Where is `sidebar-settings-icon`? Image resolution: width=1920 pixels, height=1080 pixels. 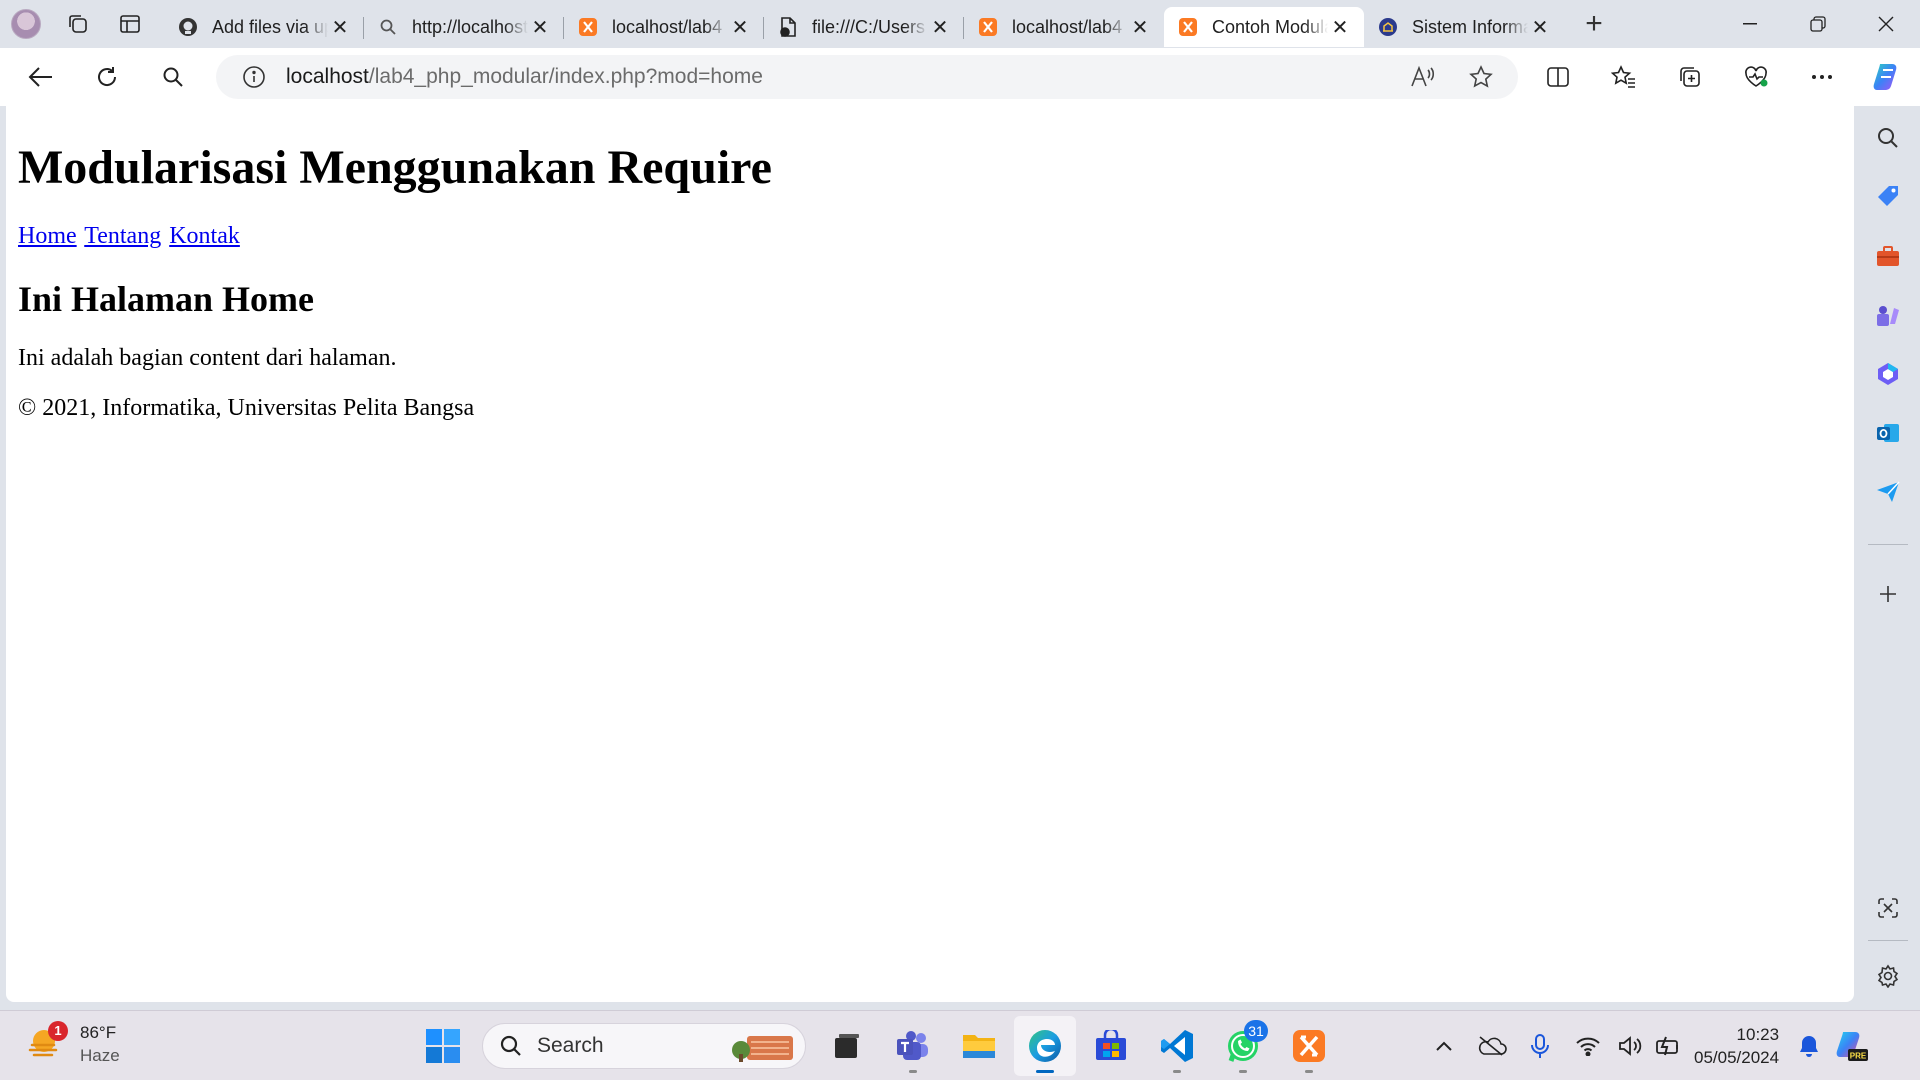
sidebar-settings-icon is located at coordinates (1888, 976).